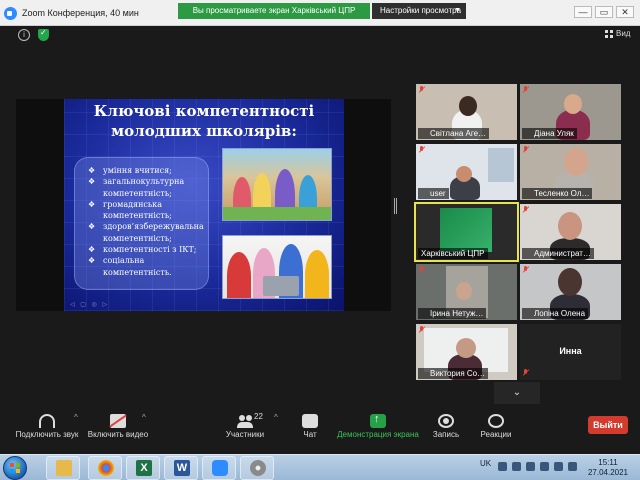  I want to click on slide-list-item: ❖ соціальна компетентність., so click(130, 266).